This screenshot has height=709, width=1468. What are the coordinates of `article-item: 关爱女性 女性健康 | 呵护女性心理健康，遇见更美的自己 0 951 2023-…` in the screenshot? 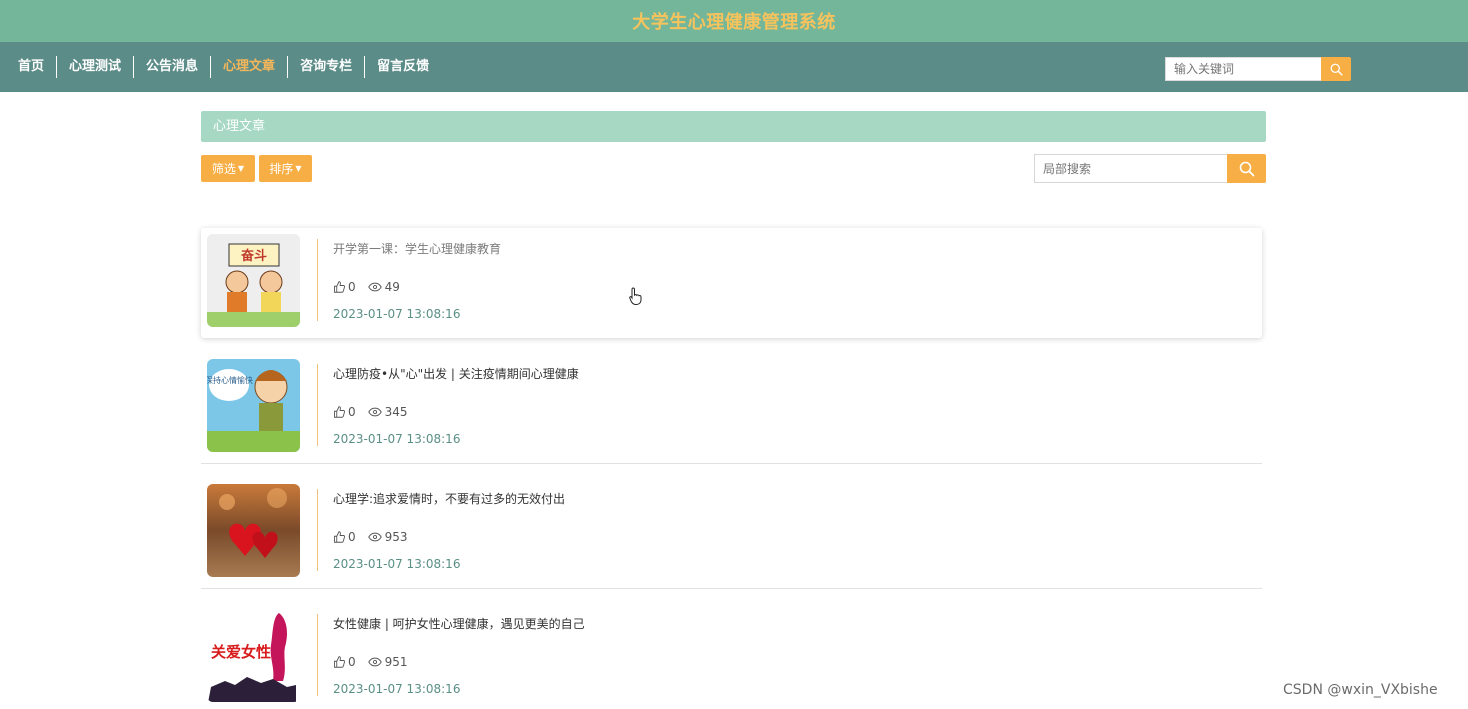 It's located at (731, 656).